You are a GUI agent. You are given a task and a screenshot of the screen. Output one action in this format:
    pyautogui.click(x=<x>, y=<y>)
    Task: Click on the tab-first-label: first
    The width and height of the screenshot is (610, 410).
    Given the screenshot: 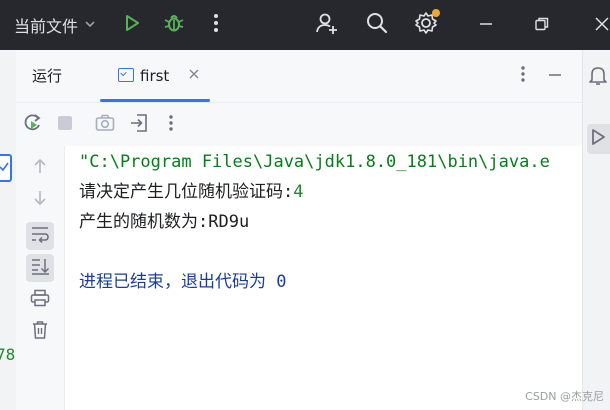 What is the action you would take?
    pyautogui.click(x=155, y=76)
    